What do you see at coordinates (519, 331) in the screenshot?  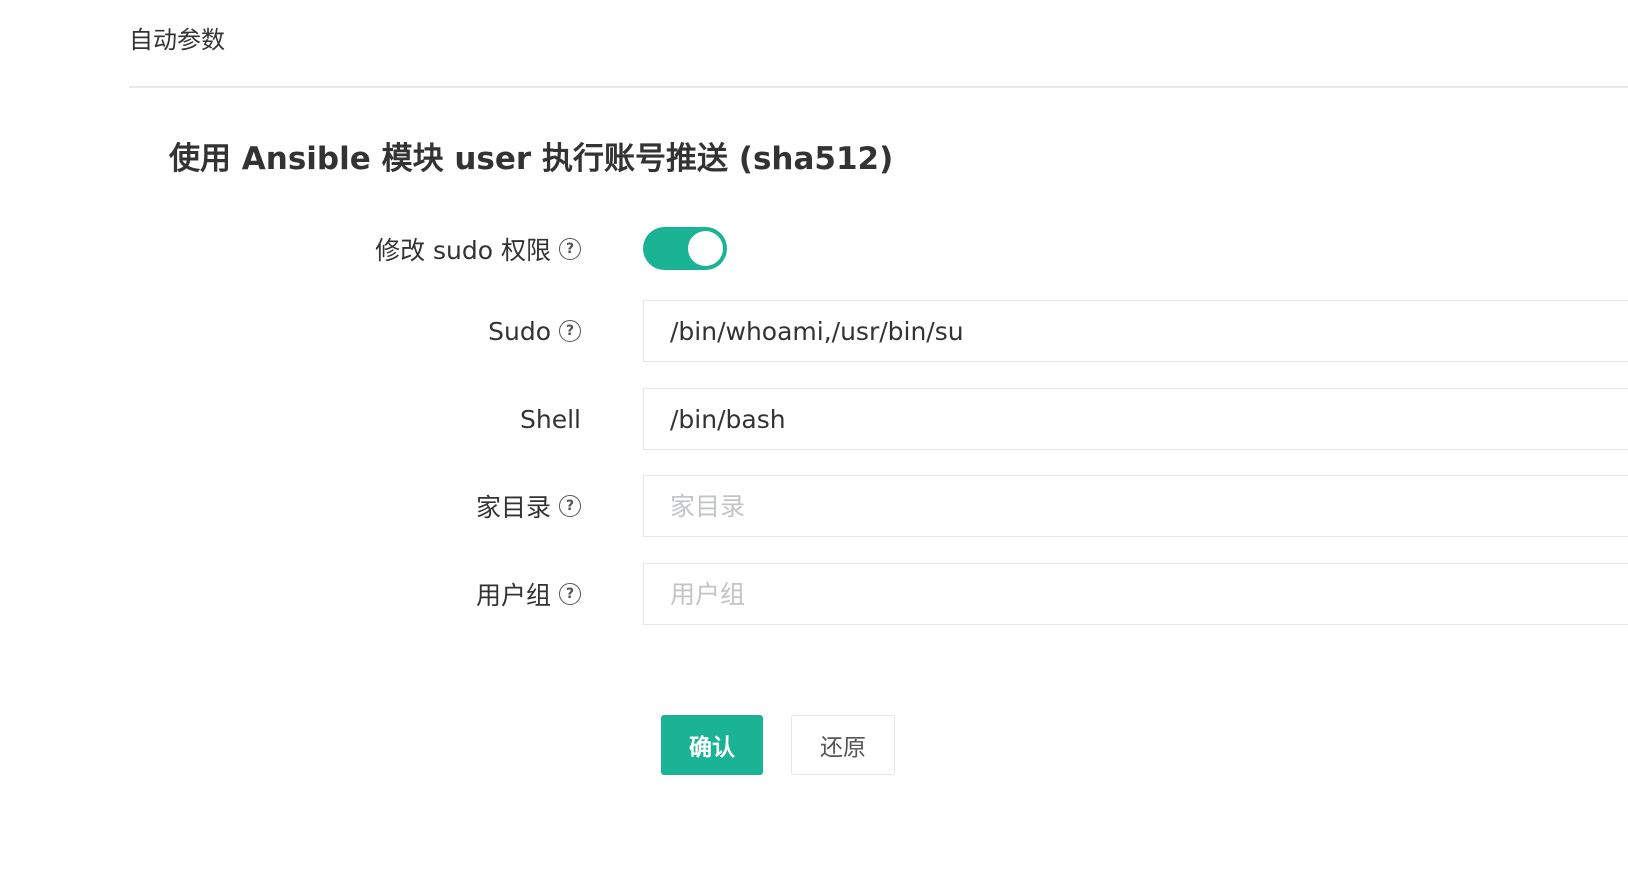 I see `sudo-label-text: Sudo` at bounding box center [519, 331].